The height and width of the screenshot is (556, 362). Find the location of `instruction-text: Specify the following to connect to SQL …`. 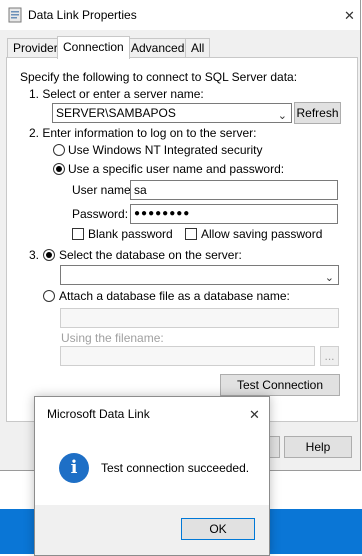

instruction-text: Specify the following to connect to SQL … is located at coordinates (159, 77).